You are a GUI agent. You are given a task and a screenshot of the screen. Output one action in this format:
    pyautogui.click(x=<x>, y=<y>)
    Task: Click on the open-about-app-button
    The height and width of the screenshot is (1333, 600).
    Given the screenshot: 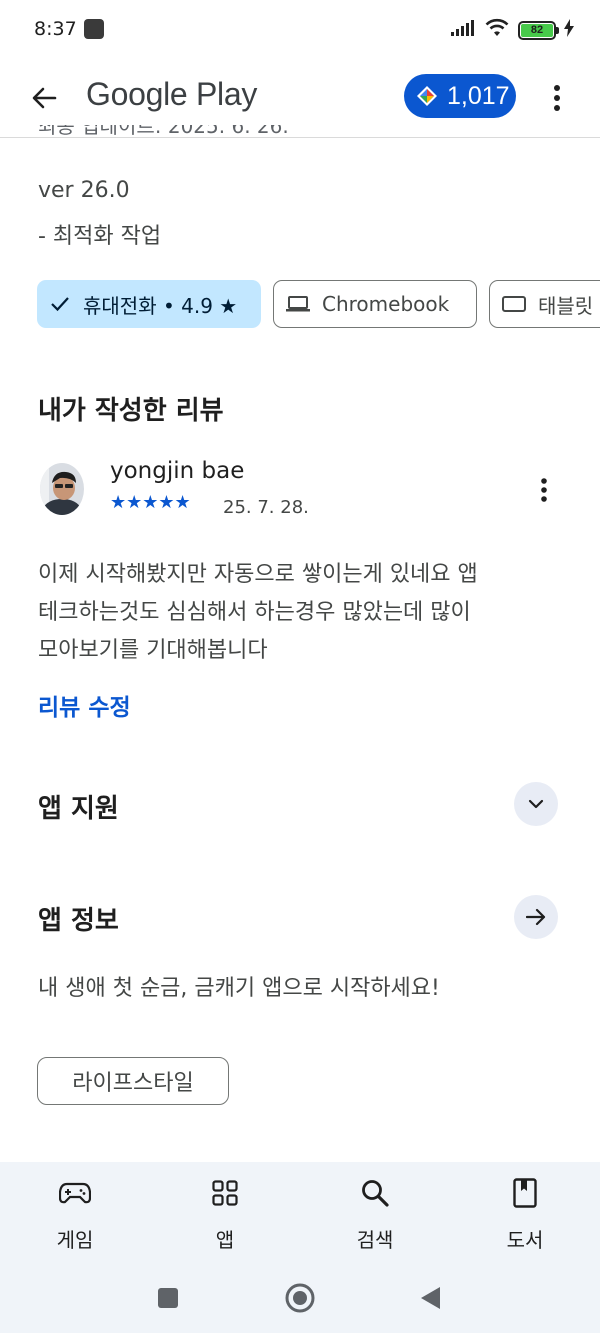 What is the action you would take?
    pyautogui.click(x=536, y=917)
    